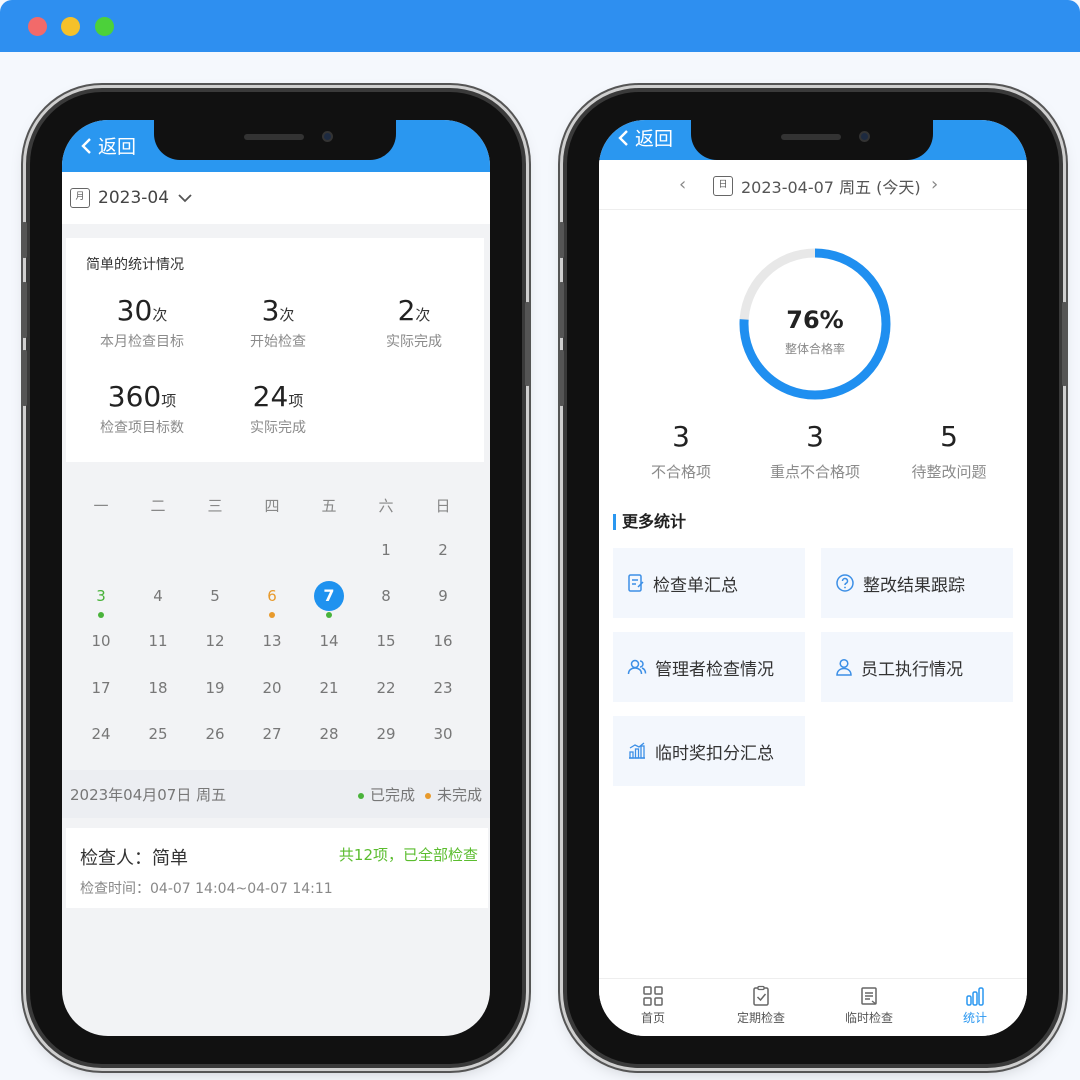 This screenshot has width=1080, height=1080. What do you see at coordinates (158, 688) in the screenshot?
I see `calendar-day: 18` at bounding box center [158, 688].